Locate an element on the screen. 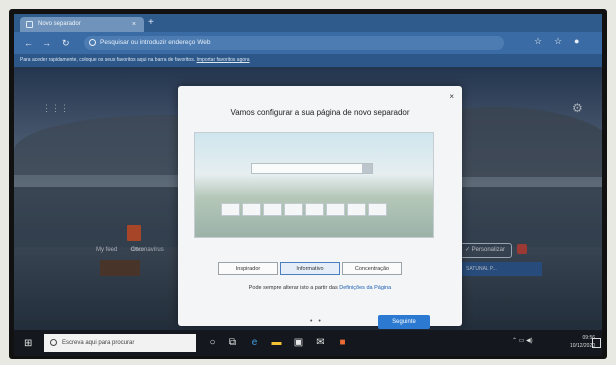  close-icon: × is located at coordinates (451, 96).